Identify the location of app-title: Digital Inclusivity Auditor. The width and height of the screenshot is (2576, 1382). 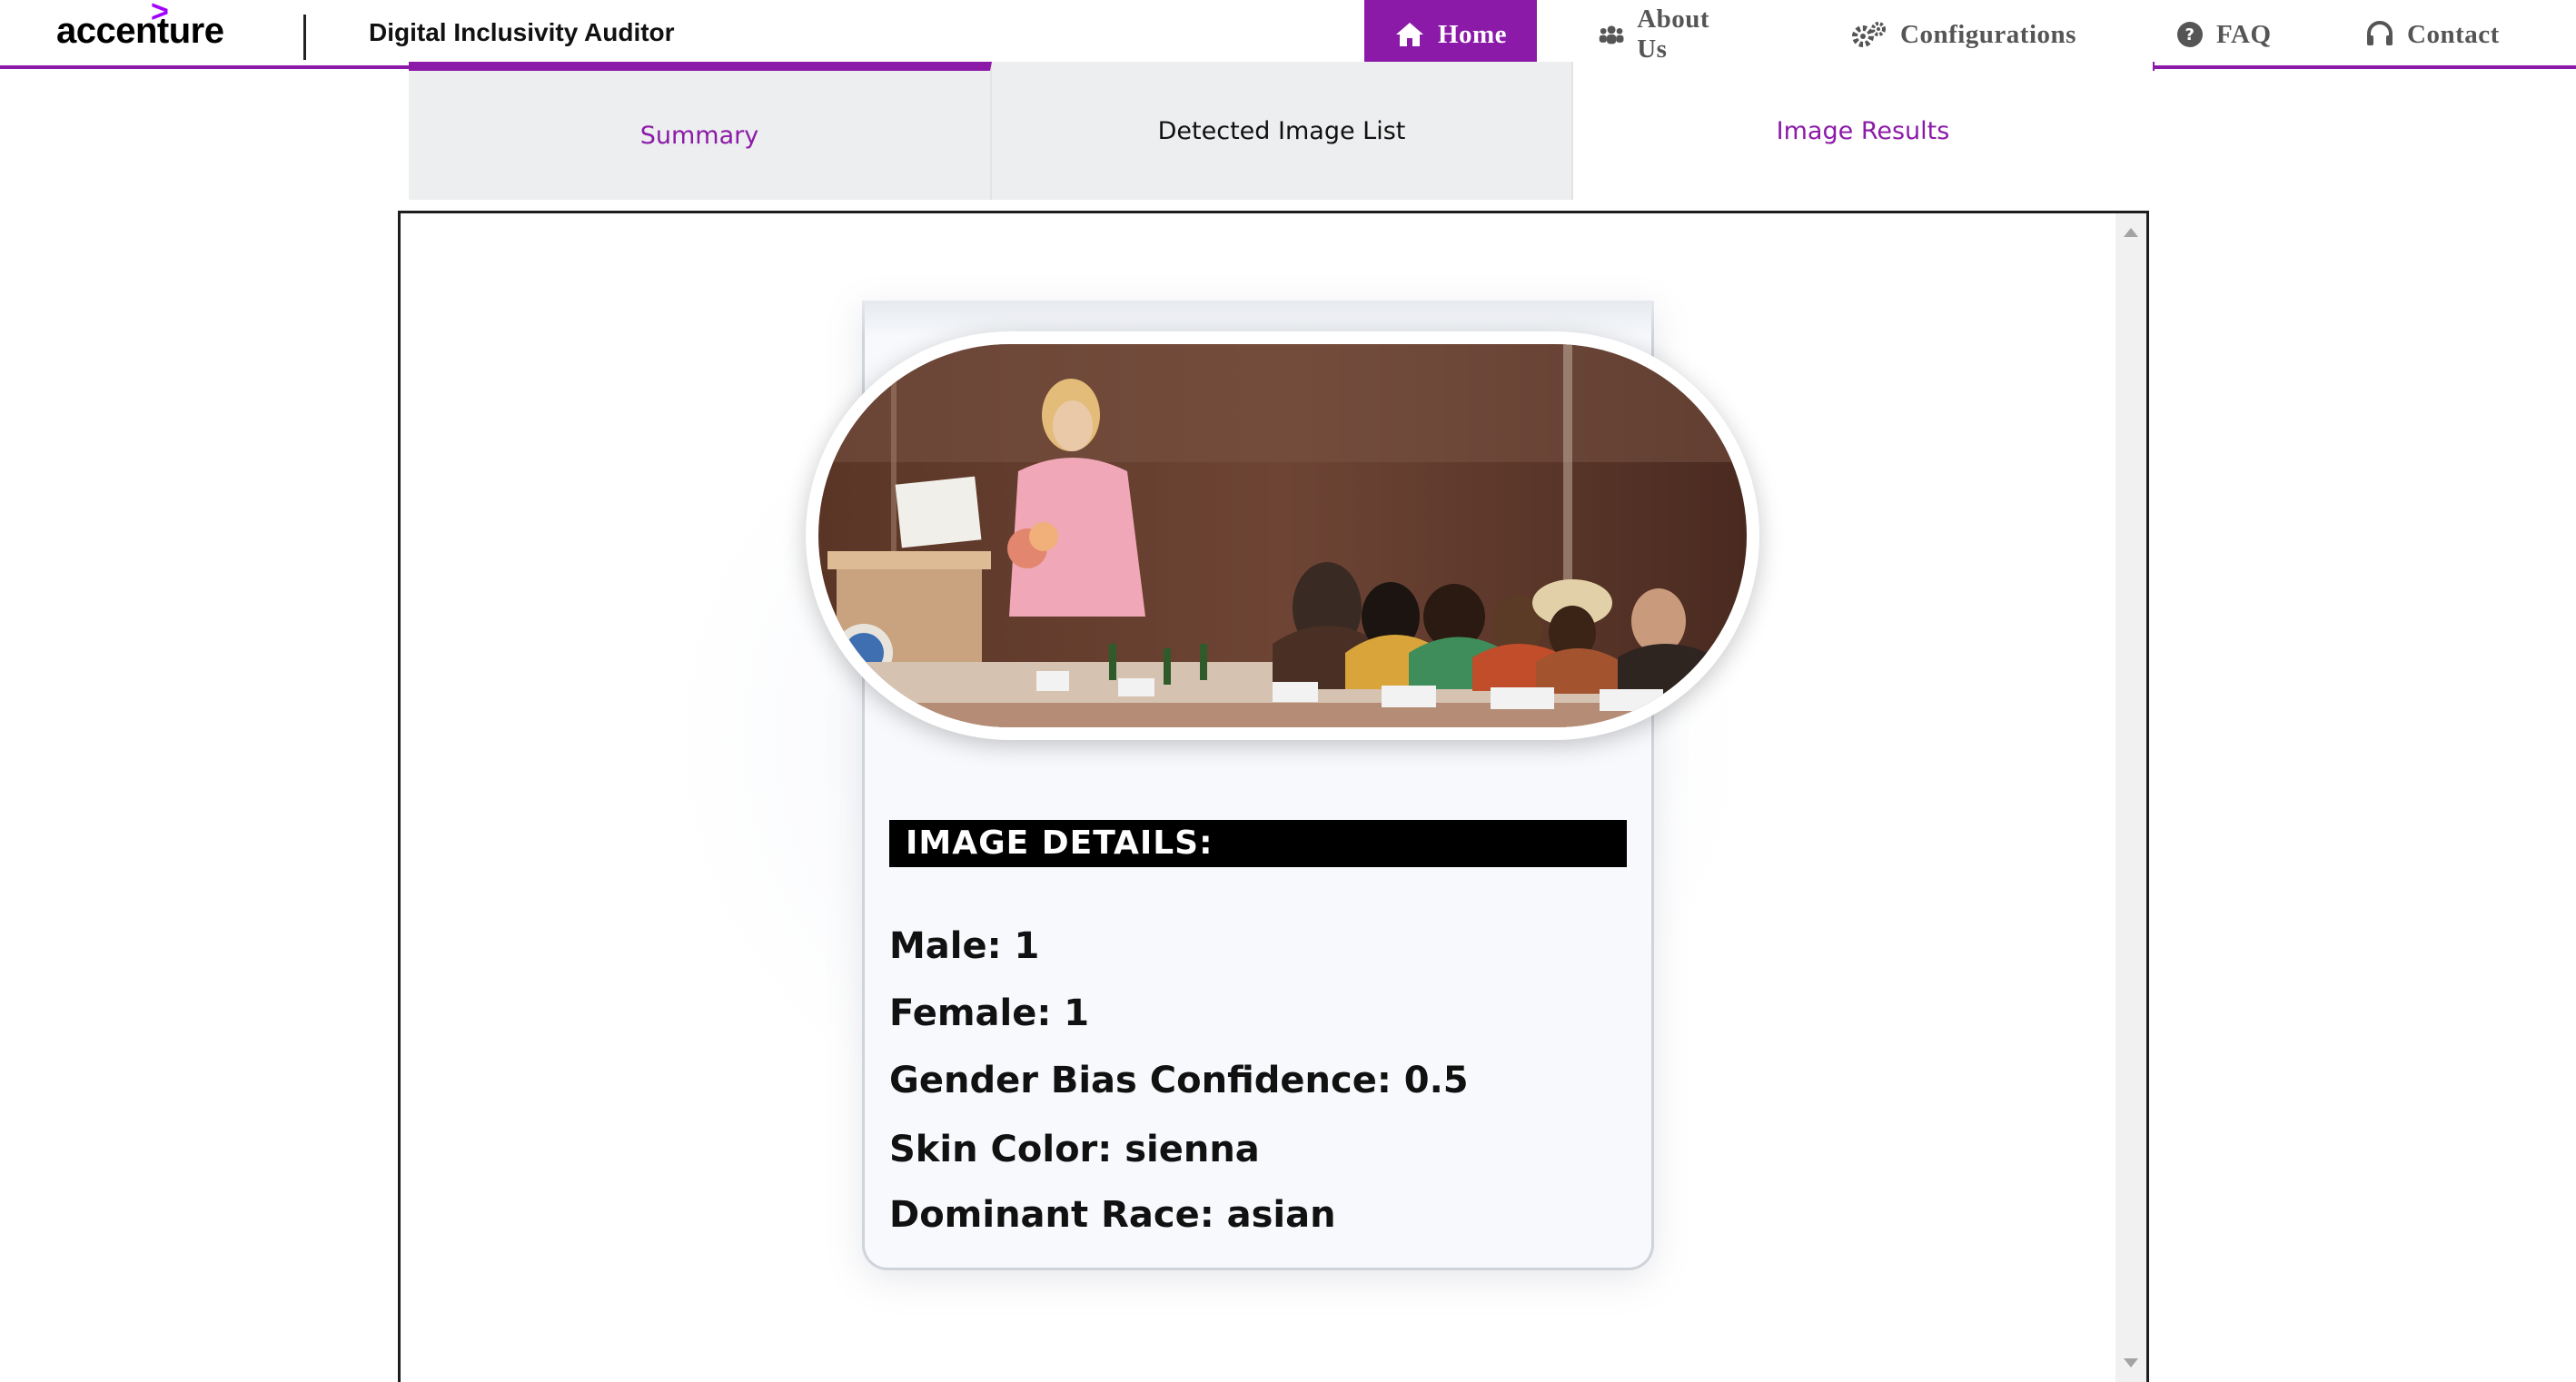
(522, 32).